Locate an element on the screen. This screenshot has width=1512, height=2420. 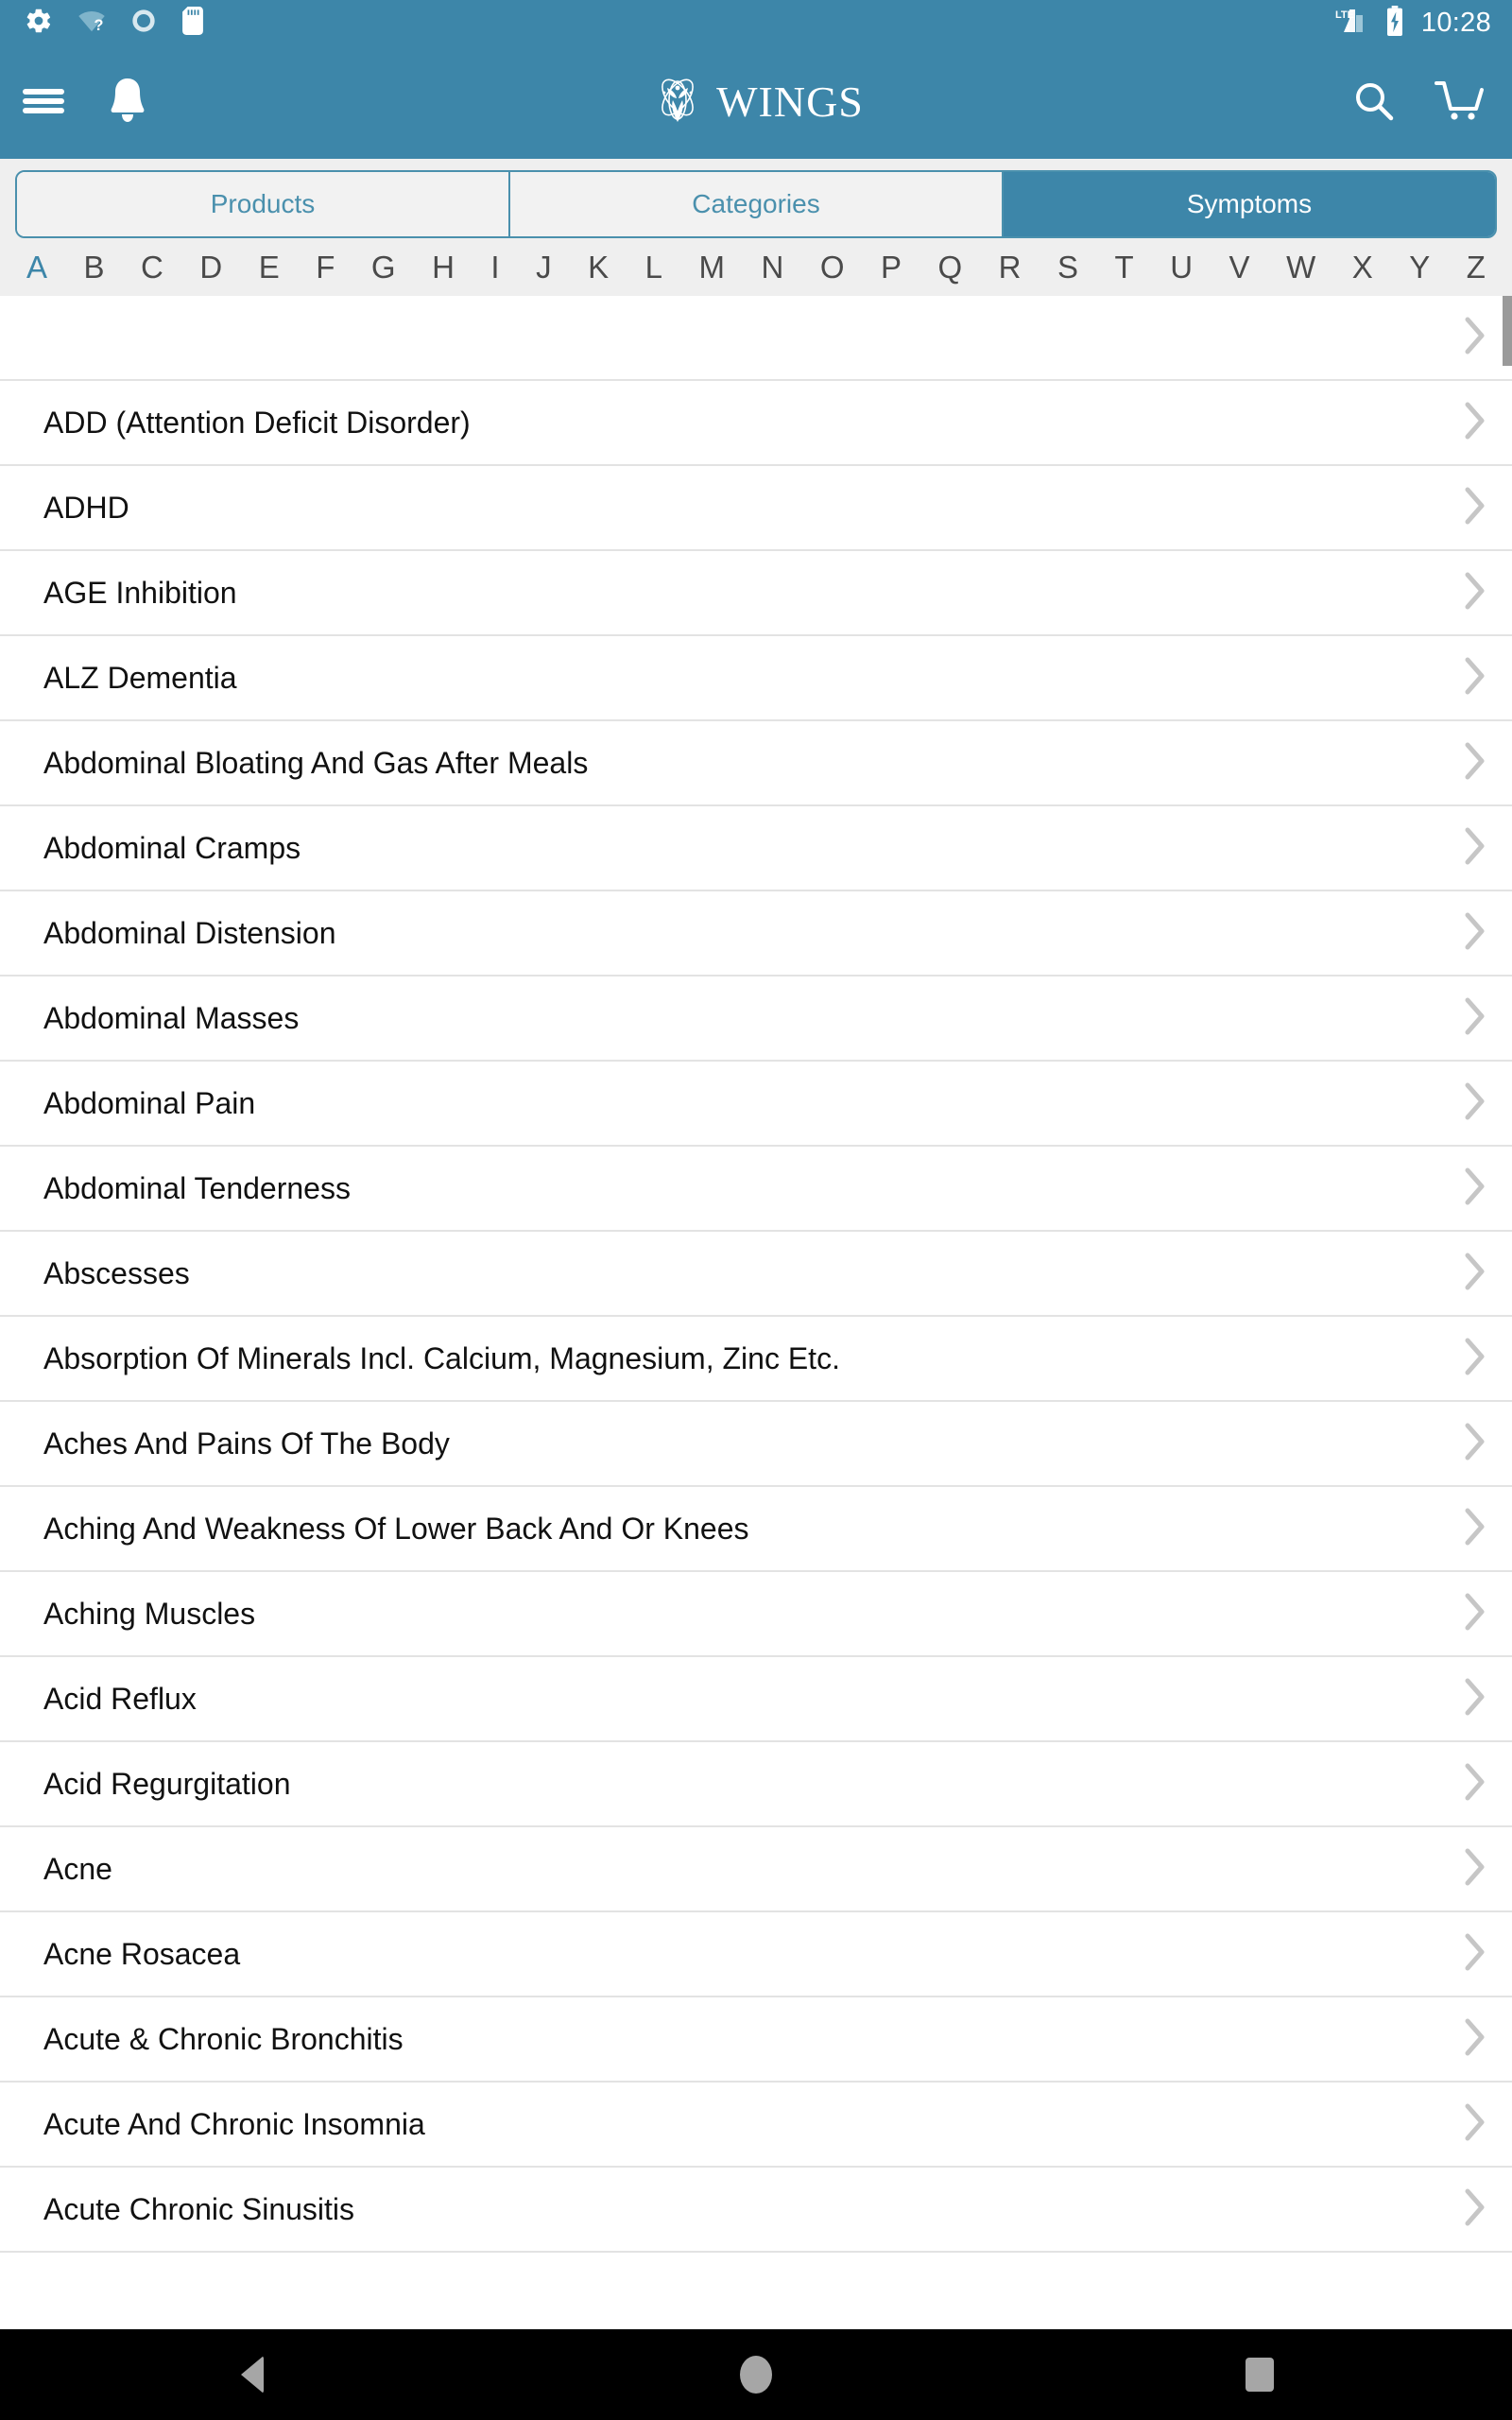
cart-button is located at coordinates (1460, 103).